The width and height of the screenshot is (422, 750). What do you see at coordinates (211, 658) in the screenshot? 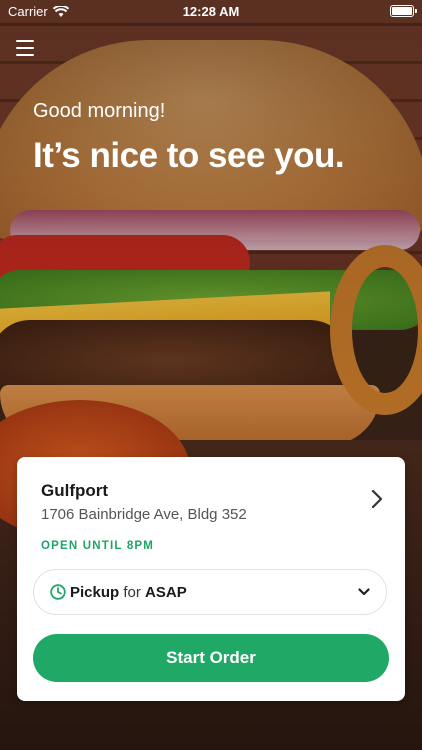
I see `start-order-button: Start Order` at bounding box center [211, 658].